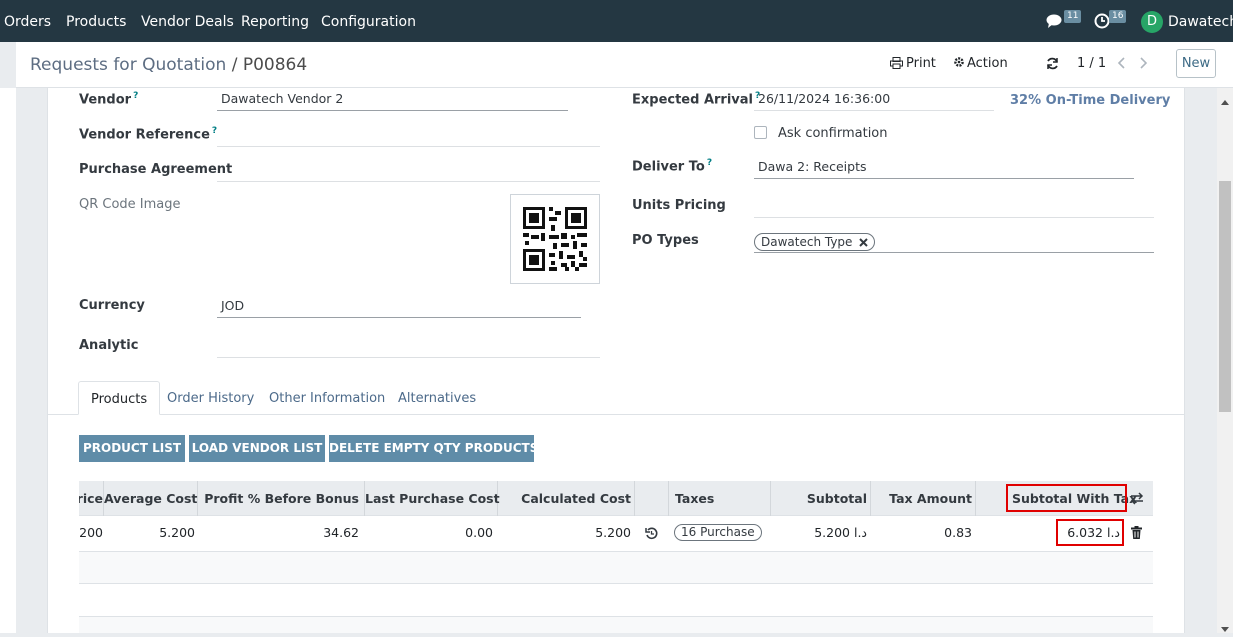 This screenshot has height=637, width=1233. Describe the element at coordinates (954, 207) in the screenshot. I see `units-pricing-field` at that location.